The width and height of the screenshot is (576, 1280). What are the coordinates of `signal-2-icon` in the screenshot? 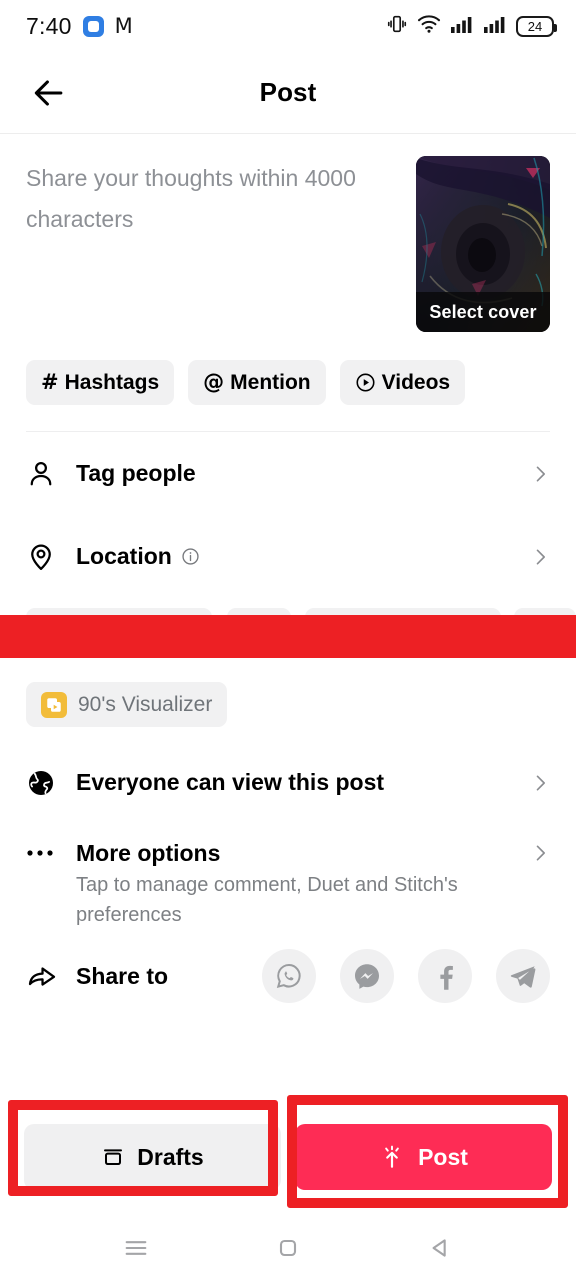 It's located at (495, 26).